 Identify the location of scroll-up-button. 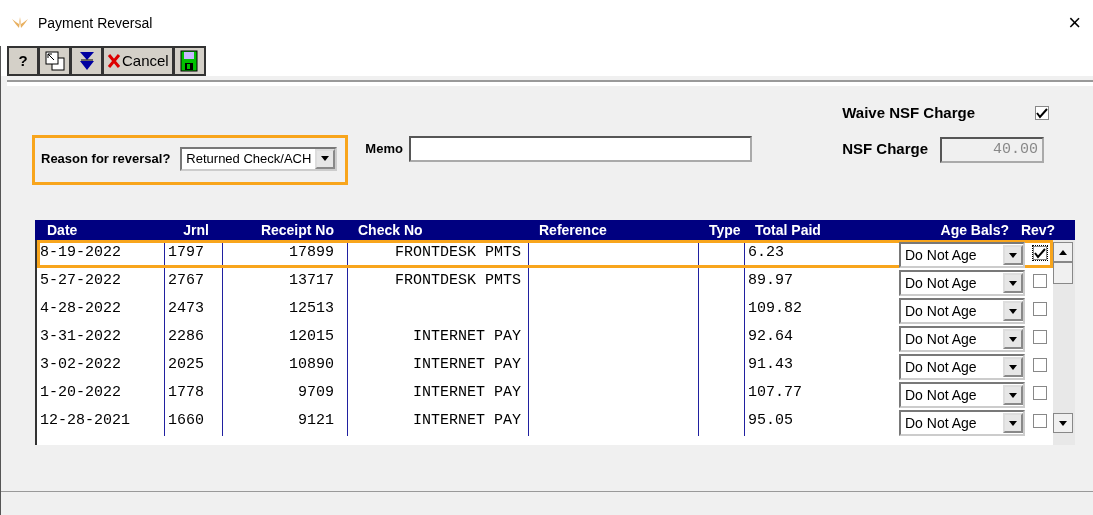
(1063, 252).